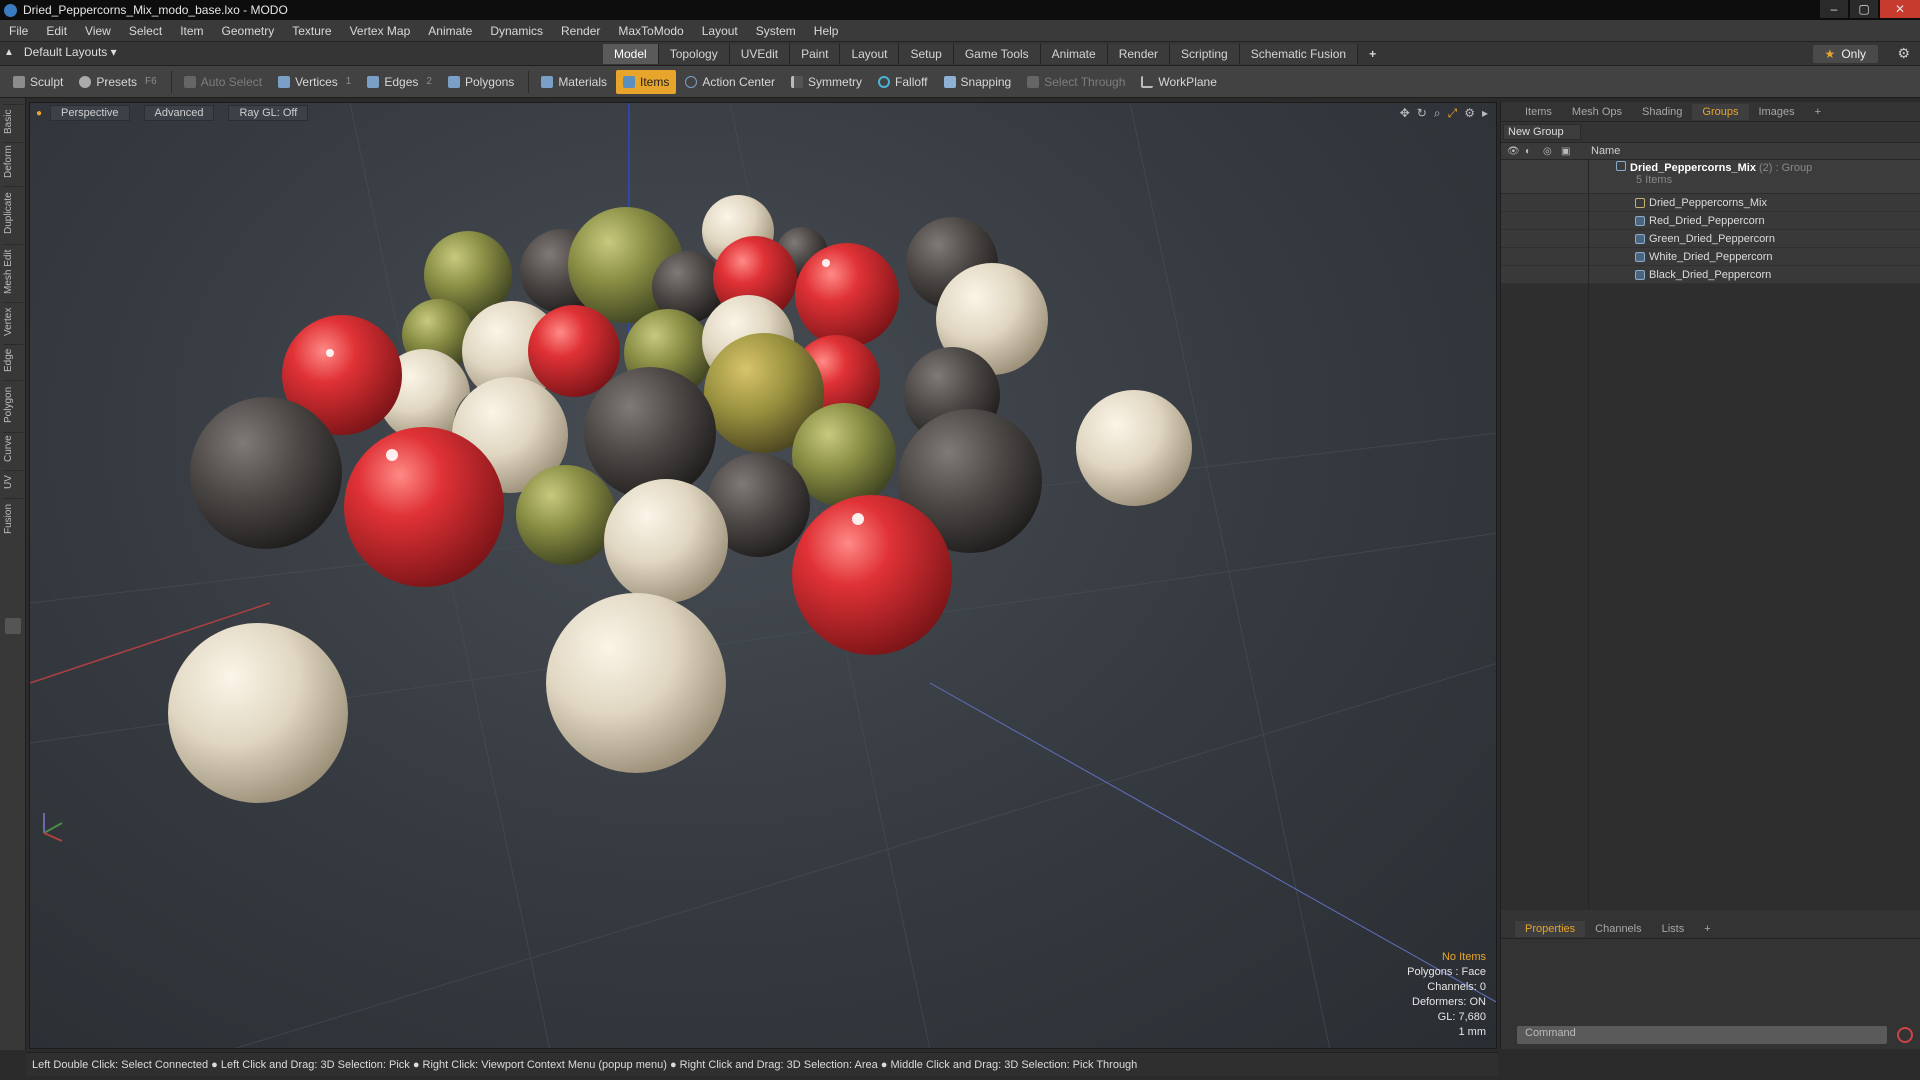 Image resolution: width=1920 pixels, height=1080 pixels. I want to click on vtab-fusion: Fusion, so click(13, 518).